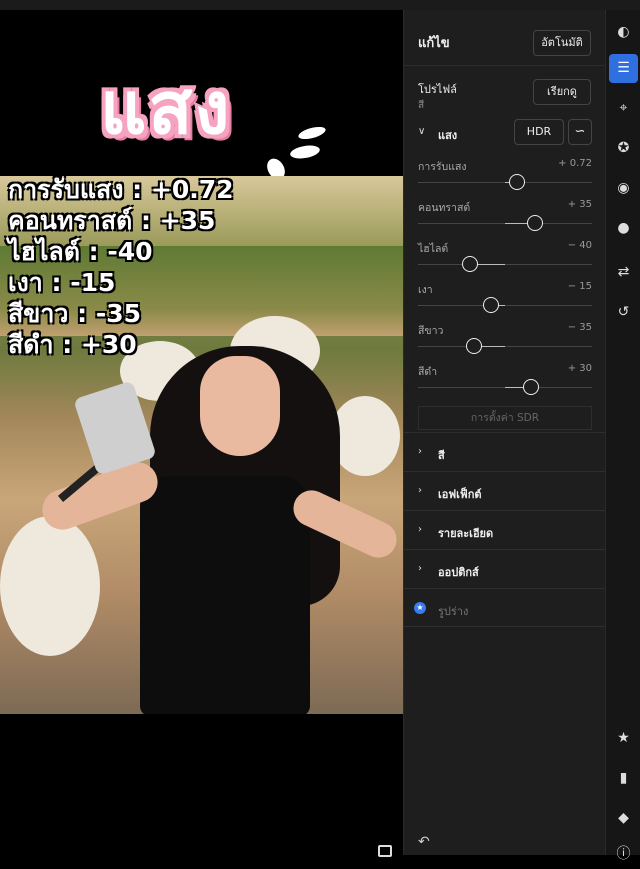  I want to click on light-section-label: แสง, so click(448, 135).